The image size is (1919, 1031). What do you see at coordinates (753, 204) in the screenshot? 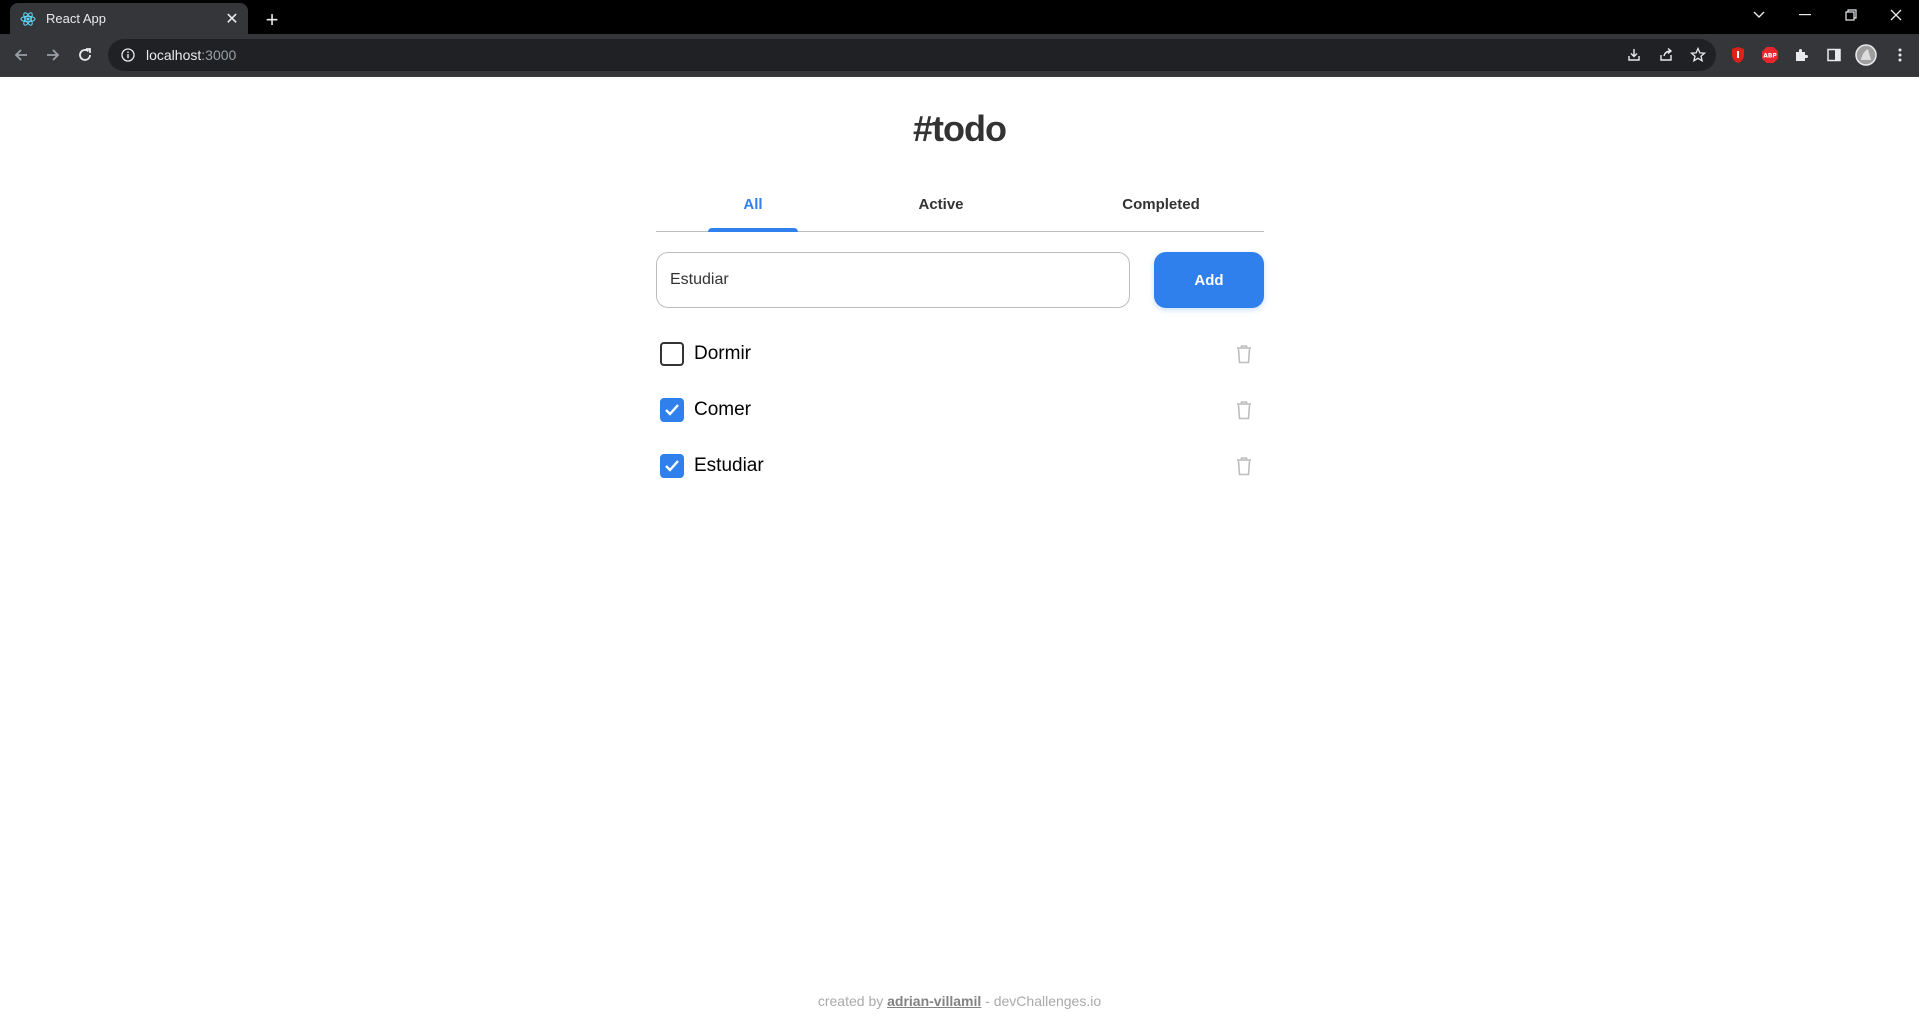
I see `tab-label: All` at bounding box center [753, 204].